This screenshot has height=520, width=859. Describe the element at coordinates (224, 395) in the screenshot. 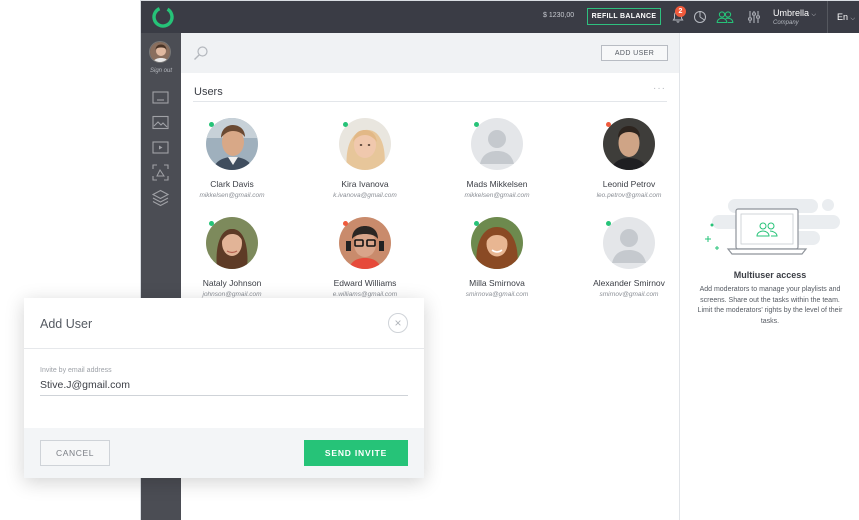

I see `email-field-underline` at that location.